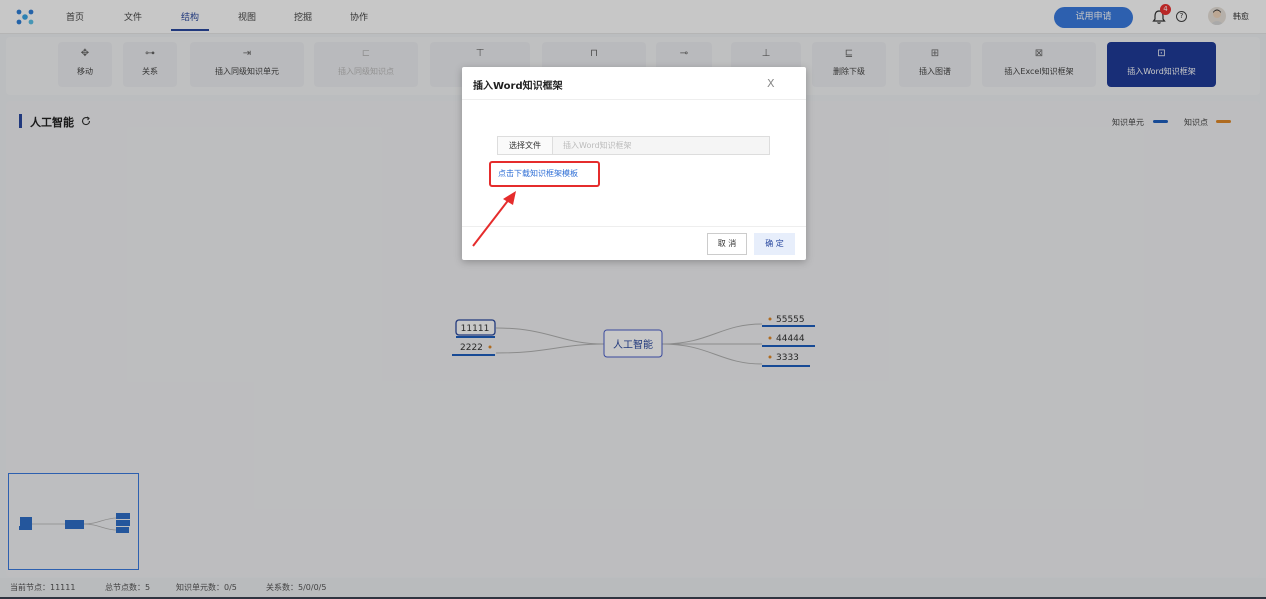 Image resolution: width=1266 pixels, height=599 pixels. What do you see at coordinates (771, 83) in the screenshot?
I see `close-icon: X` at bounding box center [771, 83].